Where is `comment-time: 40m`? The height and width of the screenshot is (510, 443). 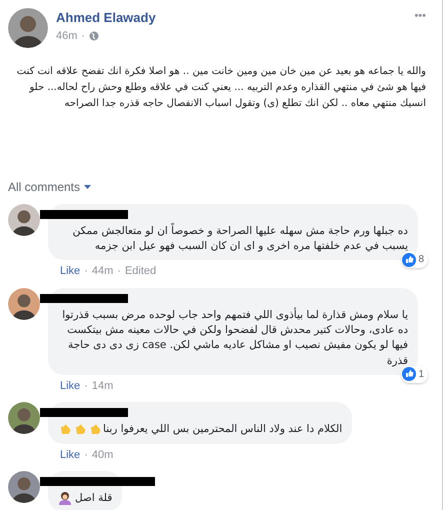
comment-time: 40m is located at coordinates (103, 455).